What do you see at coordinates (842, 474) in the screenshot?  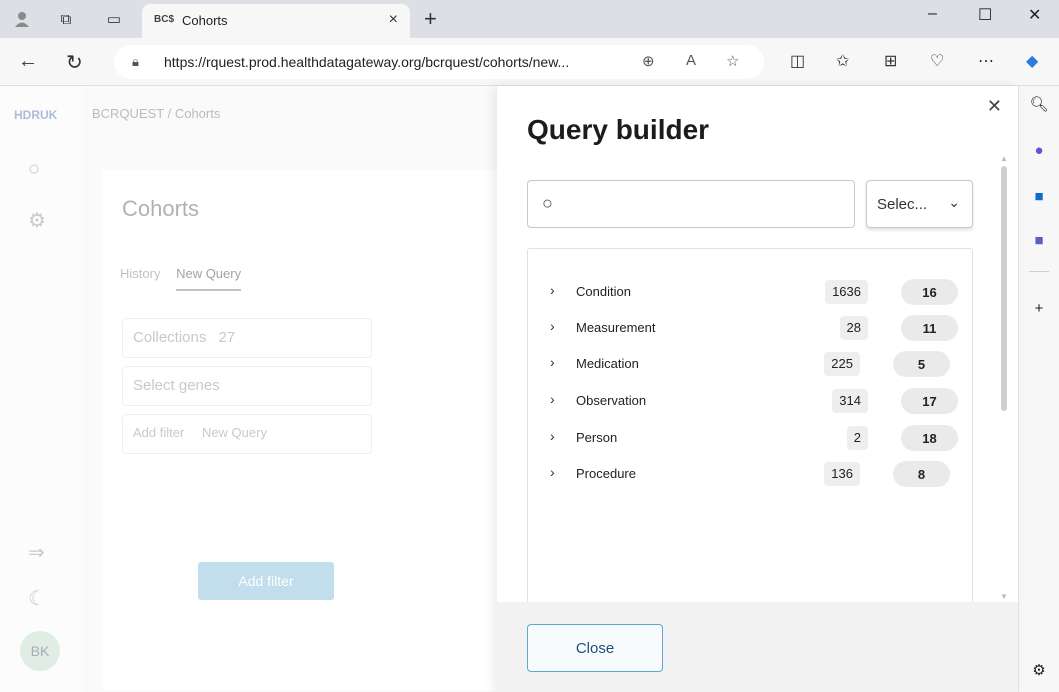 I see `row-count: 136` at bounding box center [842, 474].